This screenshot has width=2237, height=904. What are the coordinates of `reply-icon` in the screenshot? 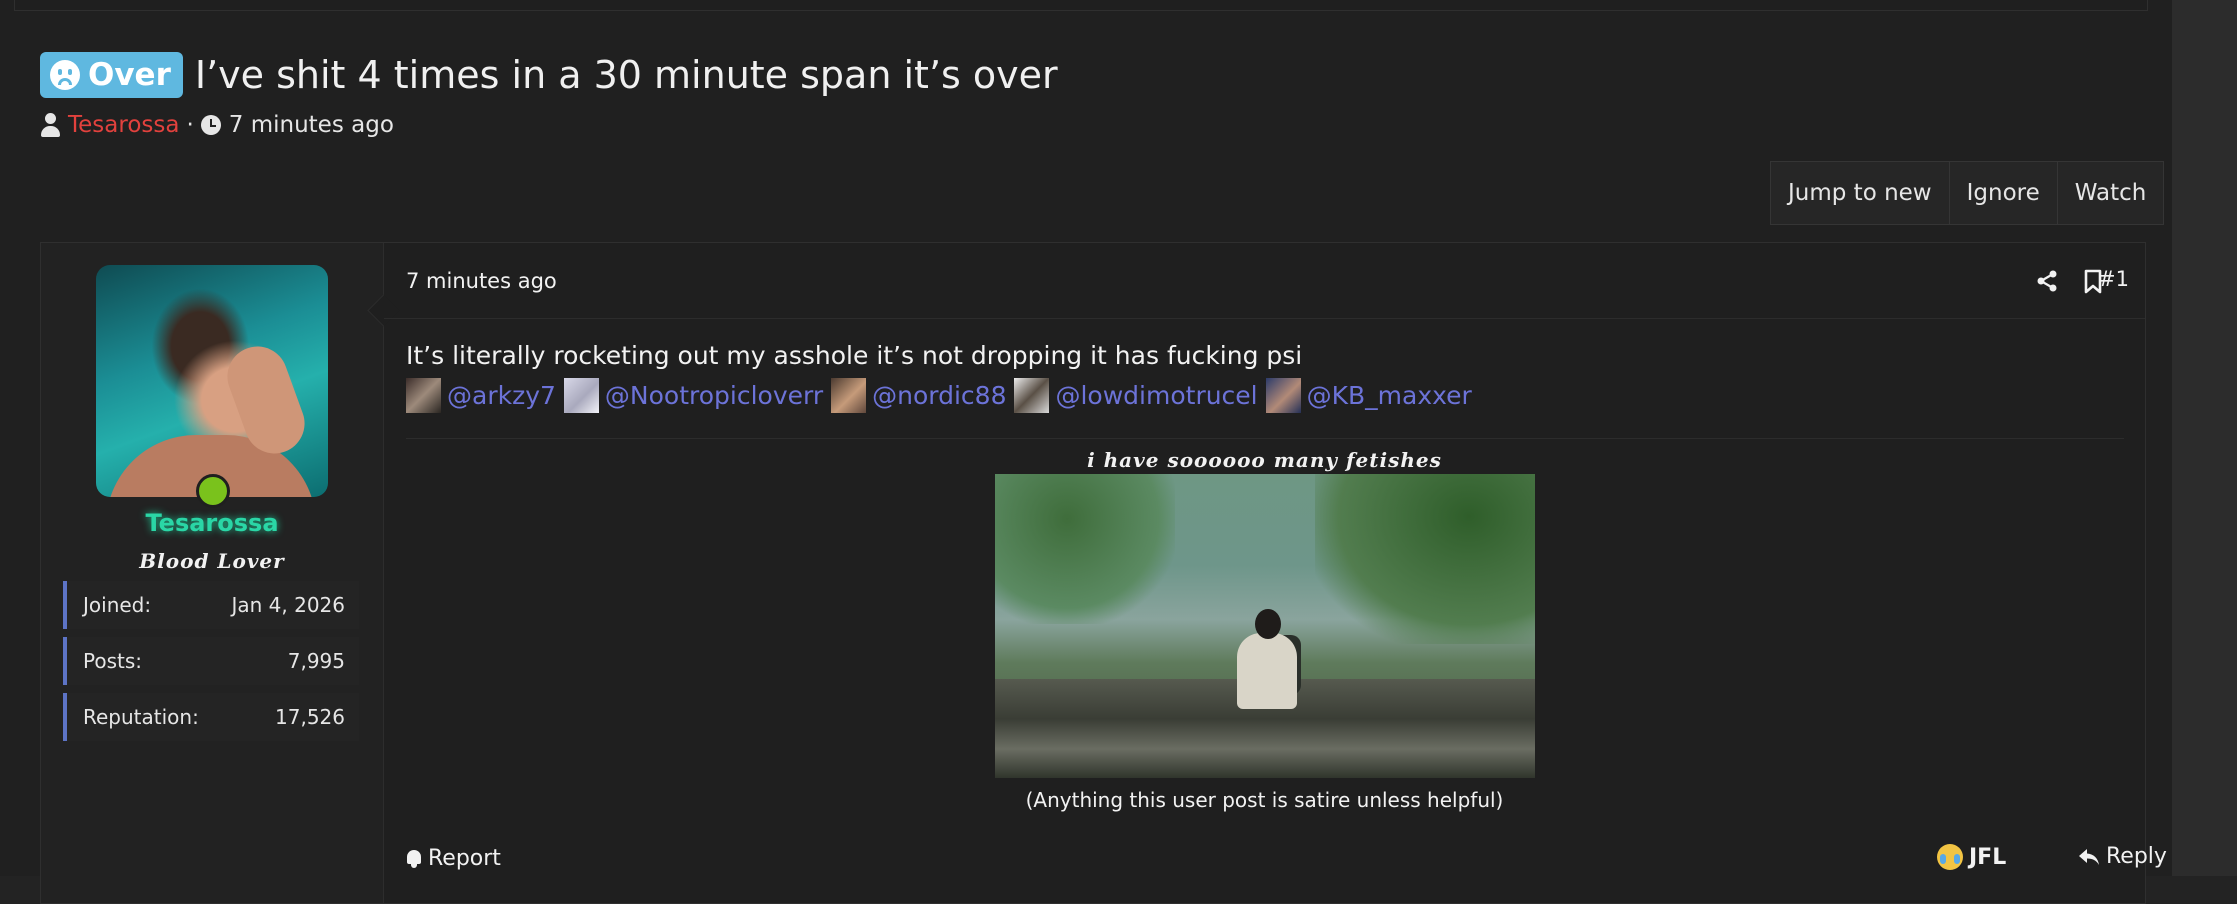 It's located at (2089, 856).